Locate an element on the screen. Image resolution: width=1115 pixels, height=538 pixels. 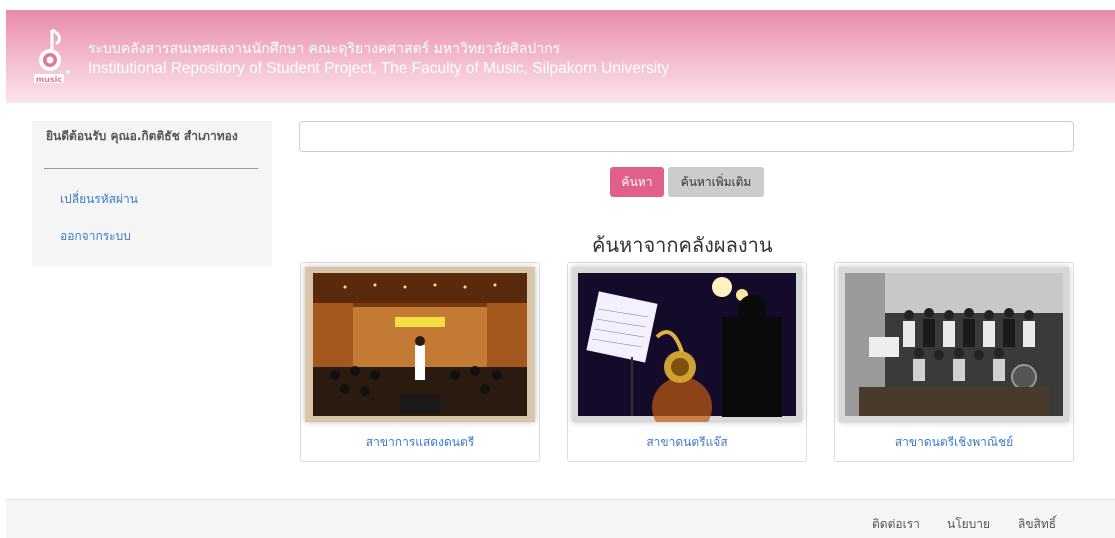
sidebar-divider is located at coordinates (151, 168).